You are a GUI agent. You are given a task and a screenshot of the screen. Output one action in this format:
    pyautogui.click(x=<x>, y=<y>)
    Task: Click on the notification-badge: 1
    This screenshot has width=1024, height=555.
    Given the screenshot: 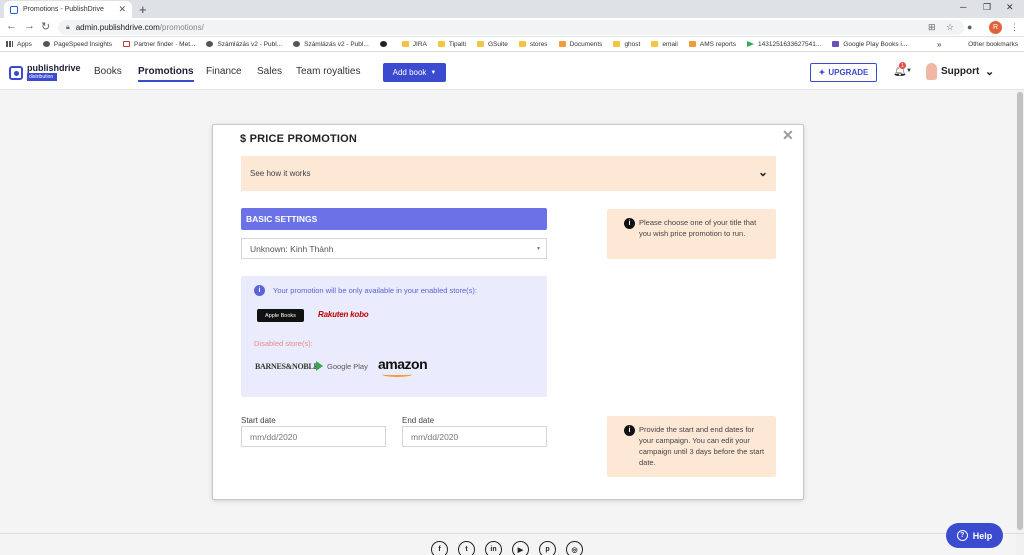 What is the action you would take?
    pyautogui.click(x=902, y=65)
    